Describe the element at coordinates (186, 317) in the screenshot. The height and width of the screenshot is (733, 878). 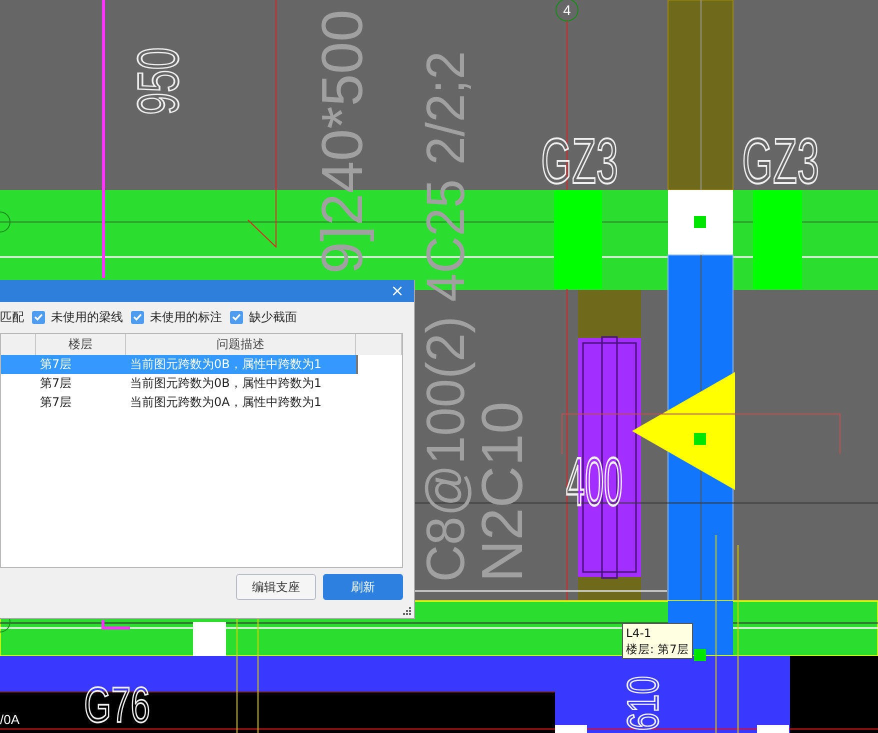
I see `checkbox-label: 未使用的标注` at that location.